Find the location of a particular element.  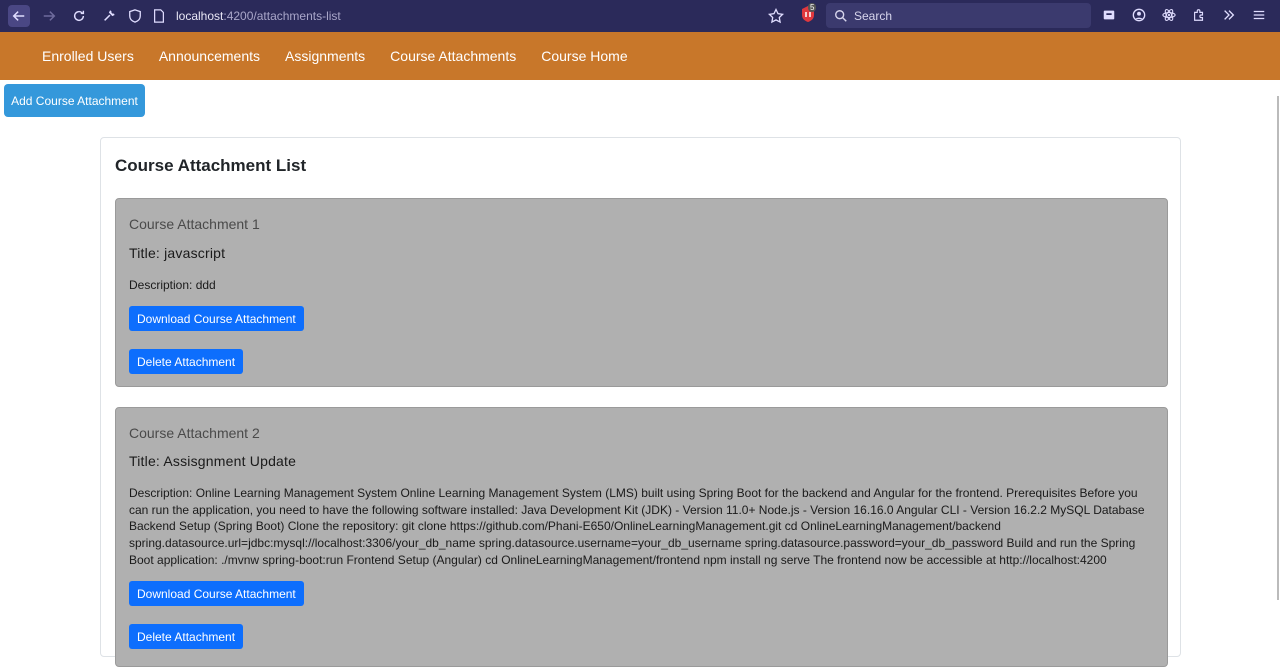

account-toolbar-button is located at coordinates (1139, 15).